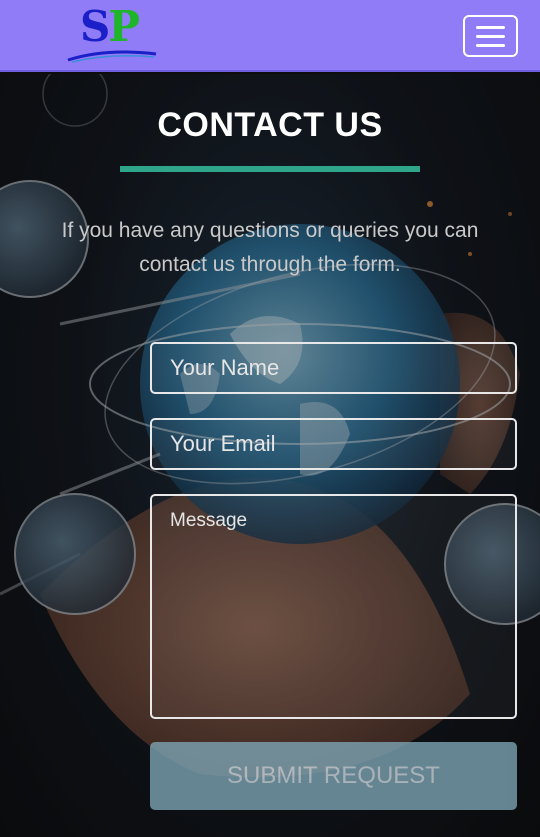 This screenshot has width=540, height=837. What do you see at coordinates (270, 125) in the screenshot?
I see `page-title: CONTACT US` at bounding box center [270, 125].